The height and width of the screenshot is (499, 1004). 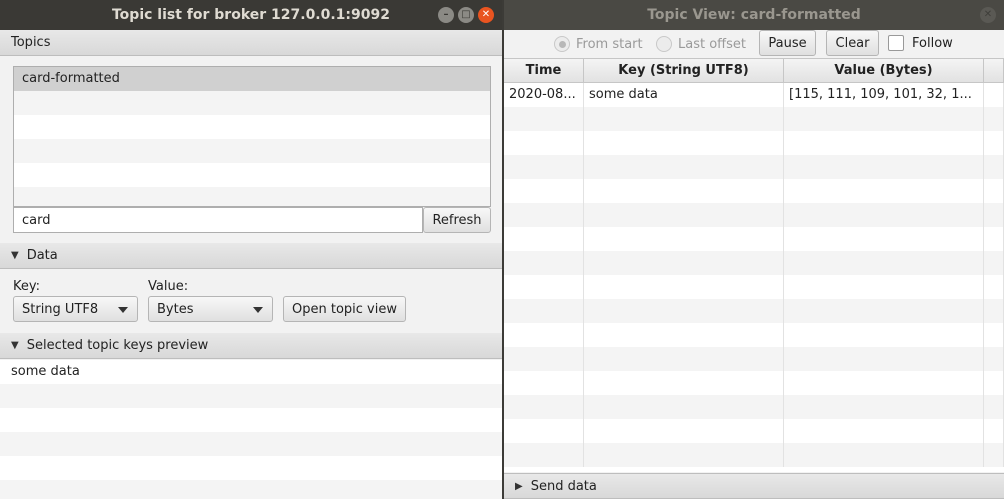 What do you see at coordinates (15, 255) in the screenshot?
I see `collapse-triangle-icon: ▼` at bounding box center [15, 255].